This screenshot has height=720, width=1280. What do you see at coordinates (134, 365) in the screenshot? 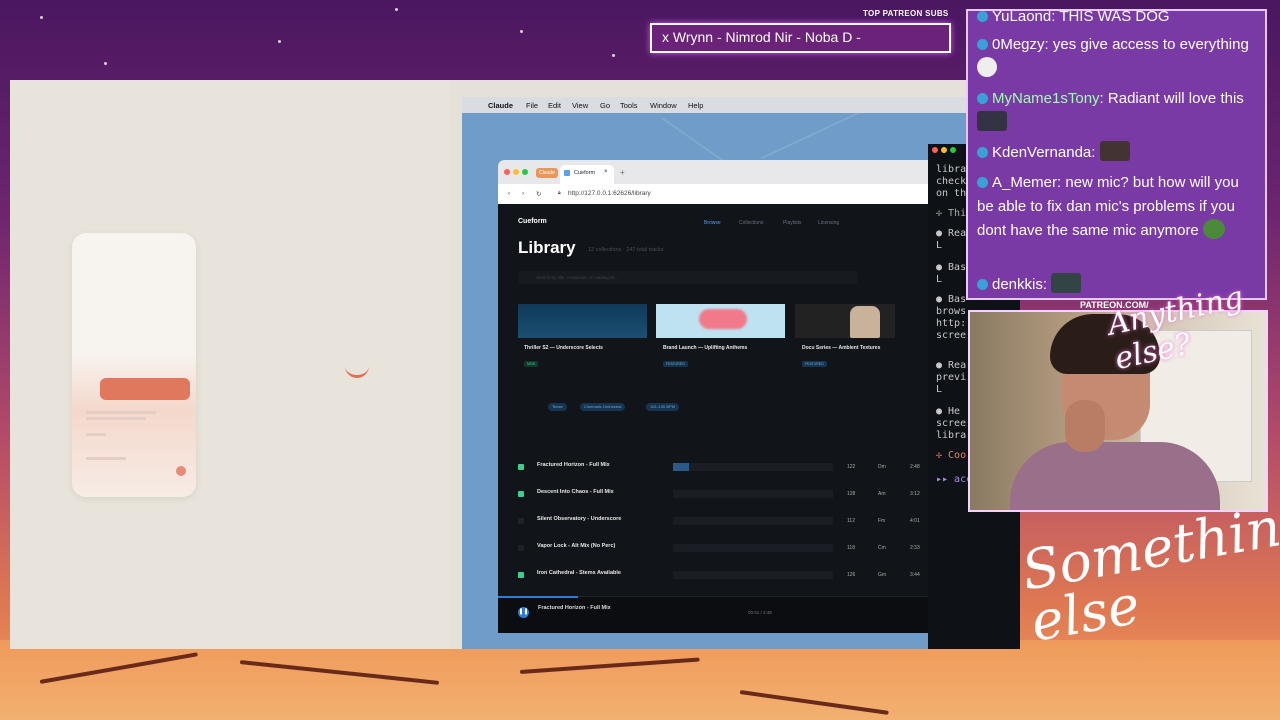
I see `phone-mockup` at bounding box center [134, 365].